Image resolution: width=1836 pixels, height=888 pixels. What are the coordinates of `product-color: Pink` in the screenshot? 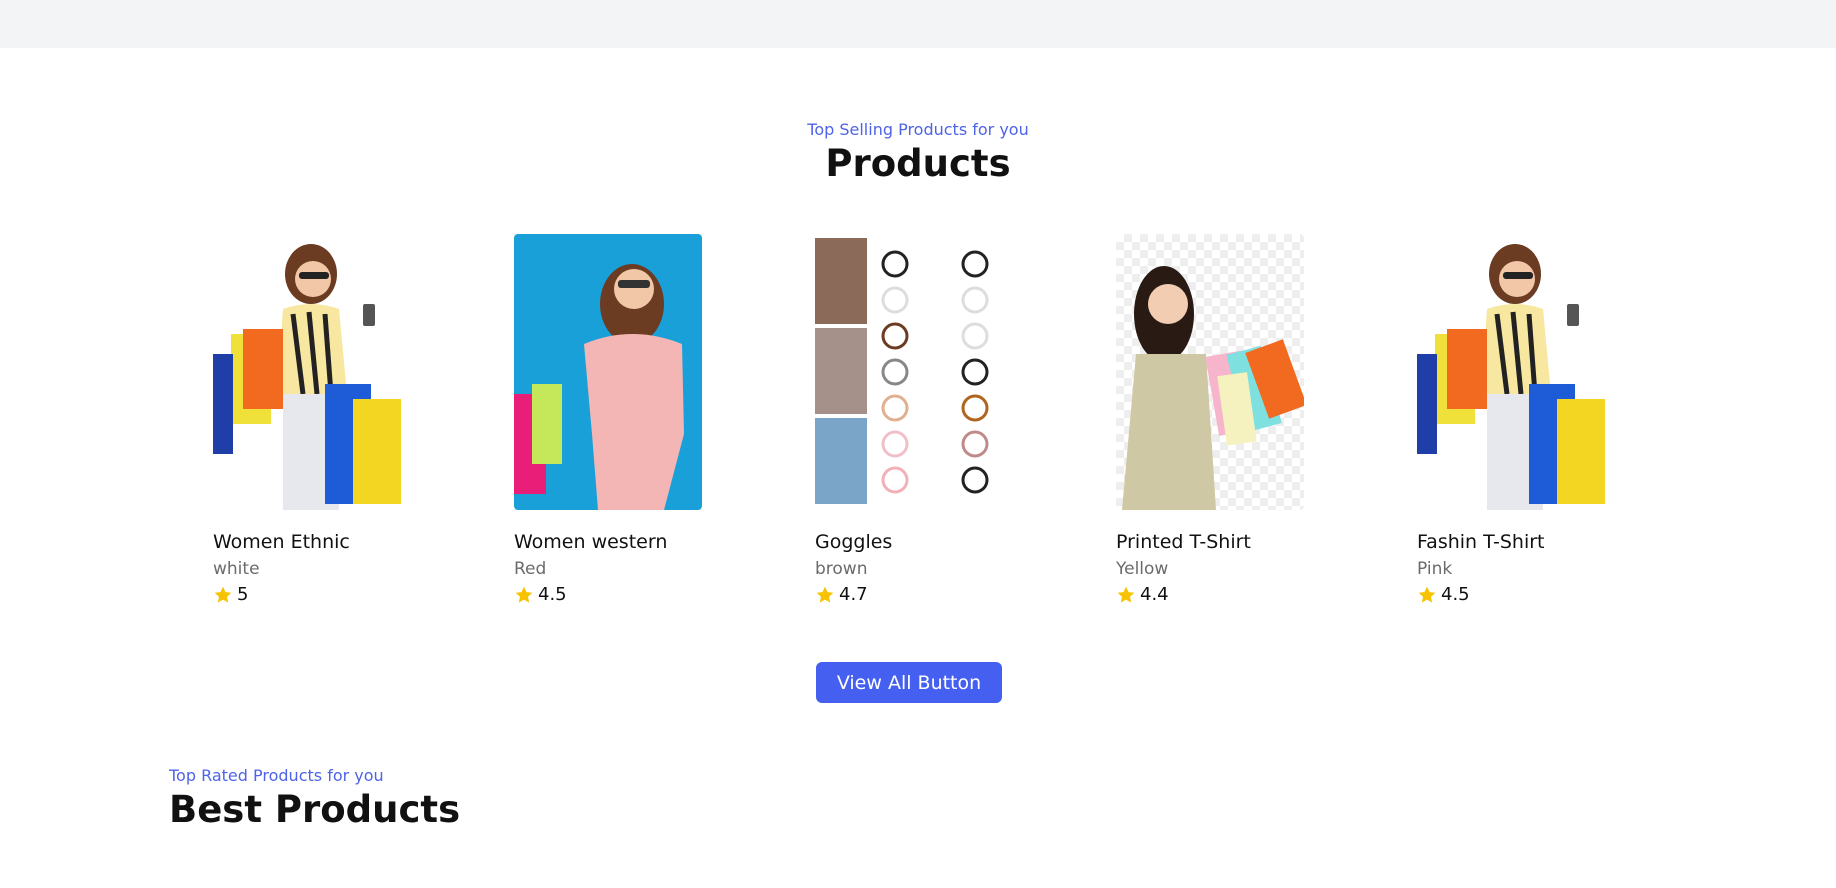 It's located at (1435, 569).